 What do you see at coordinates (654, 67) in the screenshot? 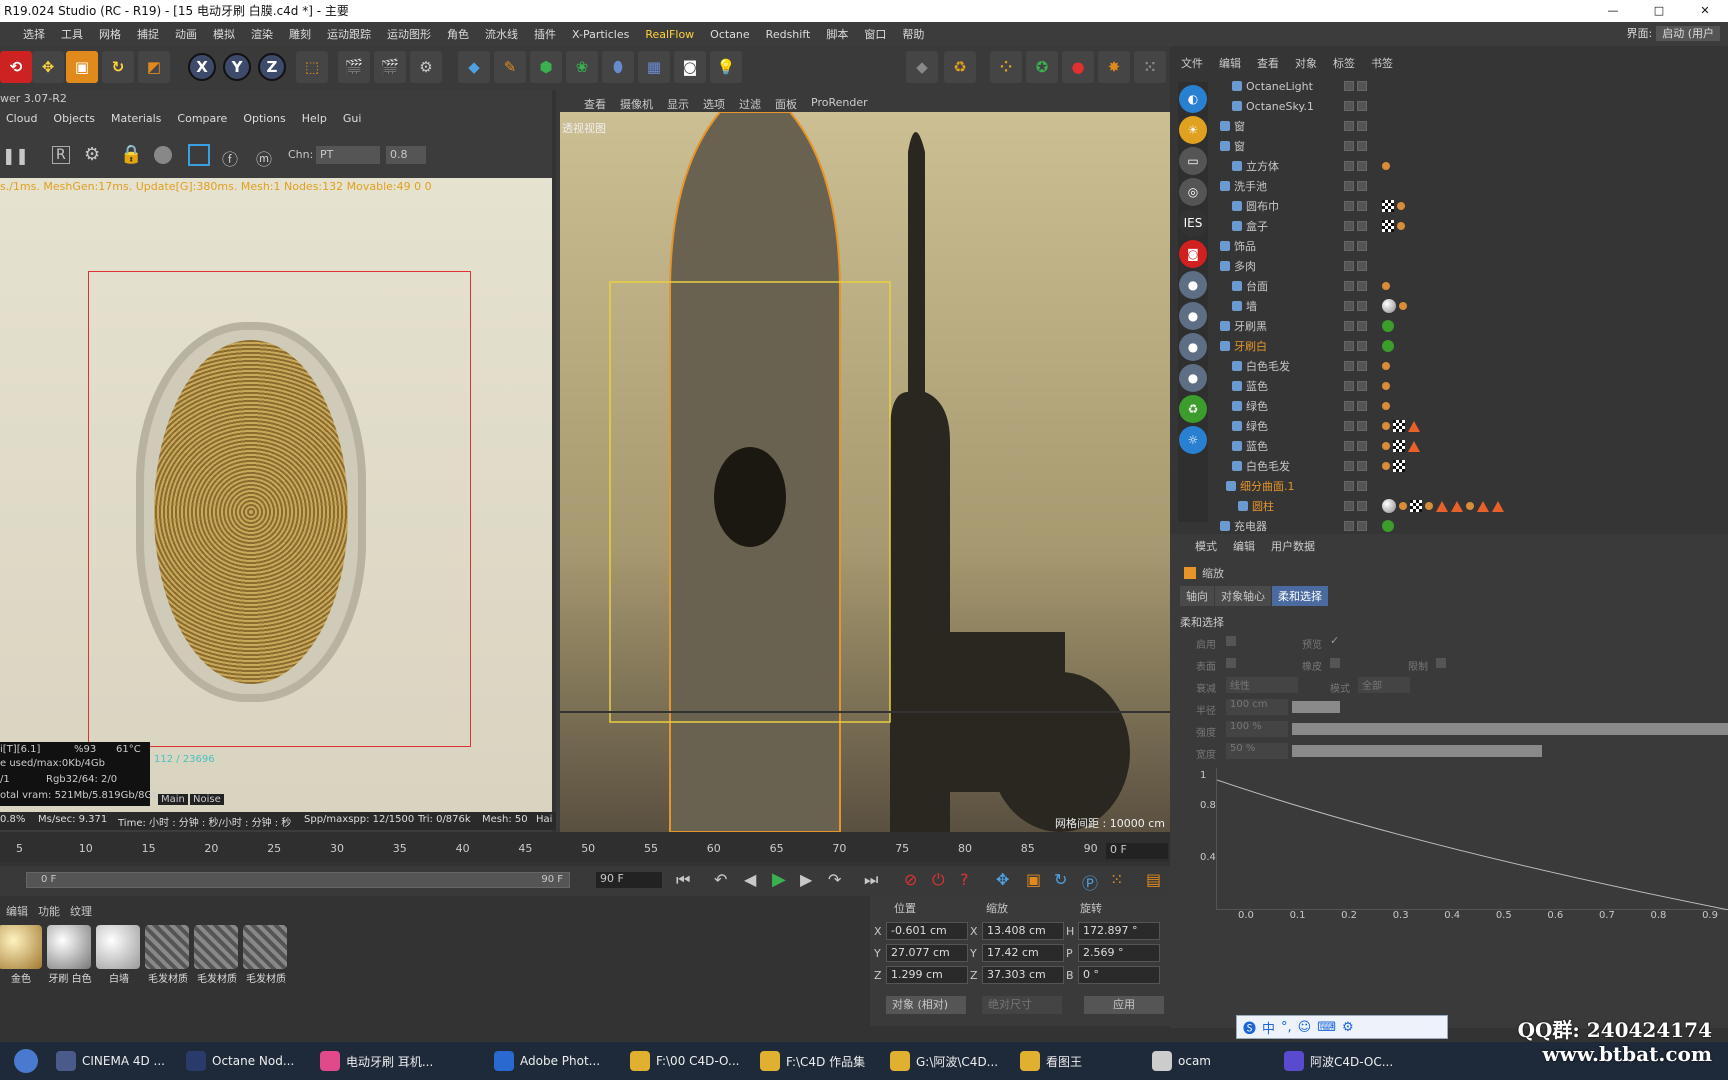
I see `floor-icon: ▦` at bounding box center [654, 67].